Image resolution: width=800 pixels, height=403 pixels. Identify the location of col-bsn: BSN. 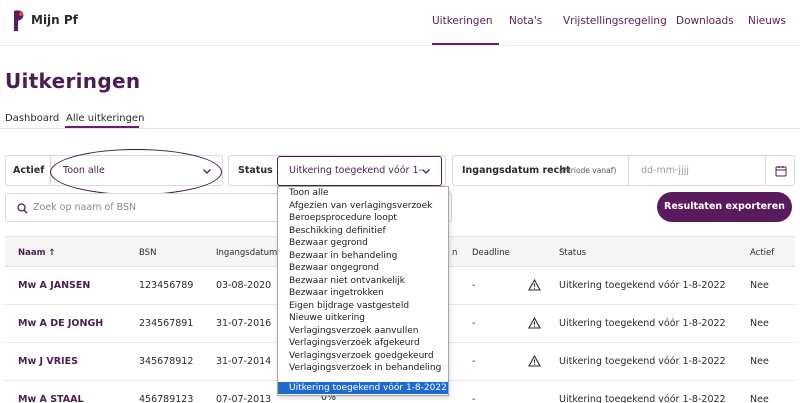
(147, 253).